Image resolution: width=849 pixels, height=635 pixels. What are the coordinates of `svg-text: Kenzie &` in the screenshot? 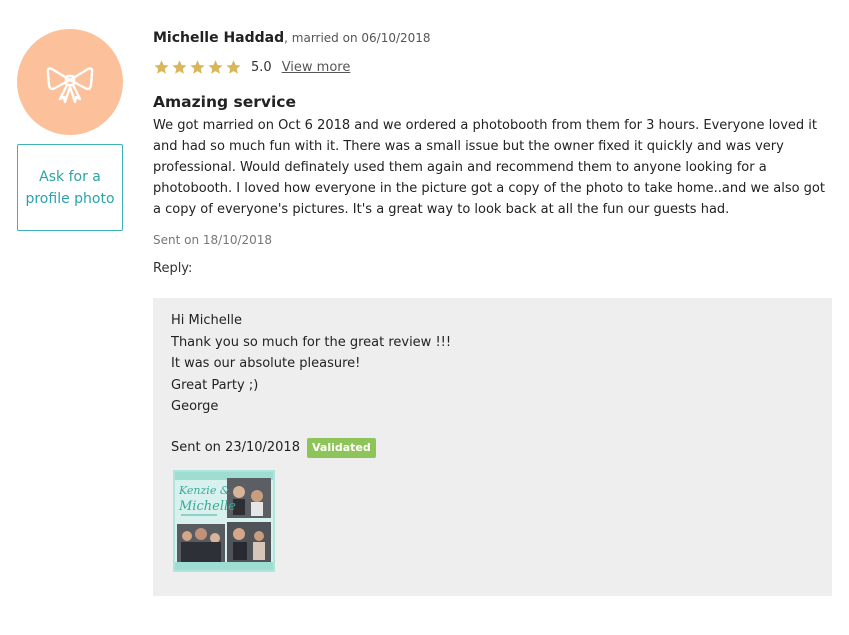 It's located at (204, 490).